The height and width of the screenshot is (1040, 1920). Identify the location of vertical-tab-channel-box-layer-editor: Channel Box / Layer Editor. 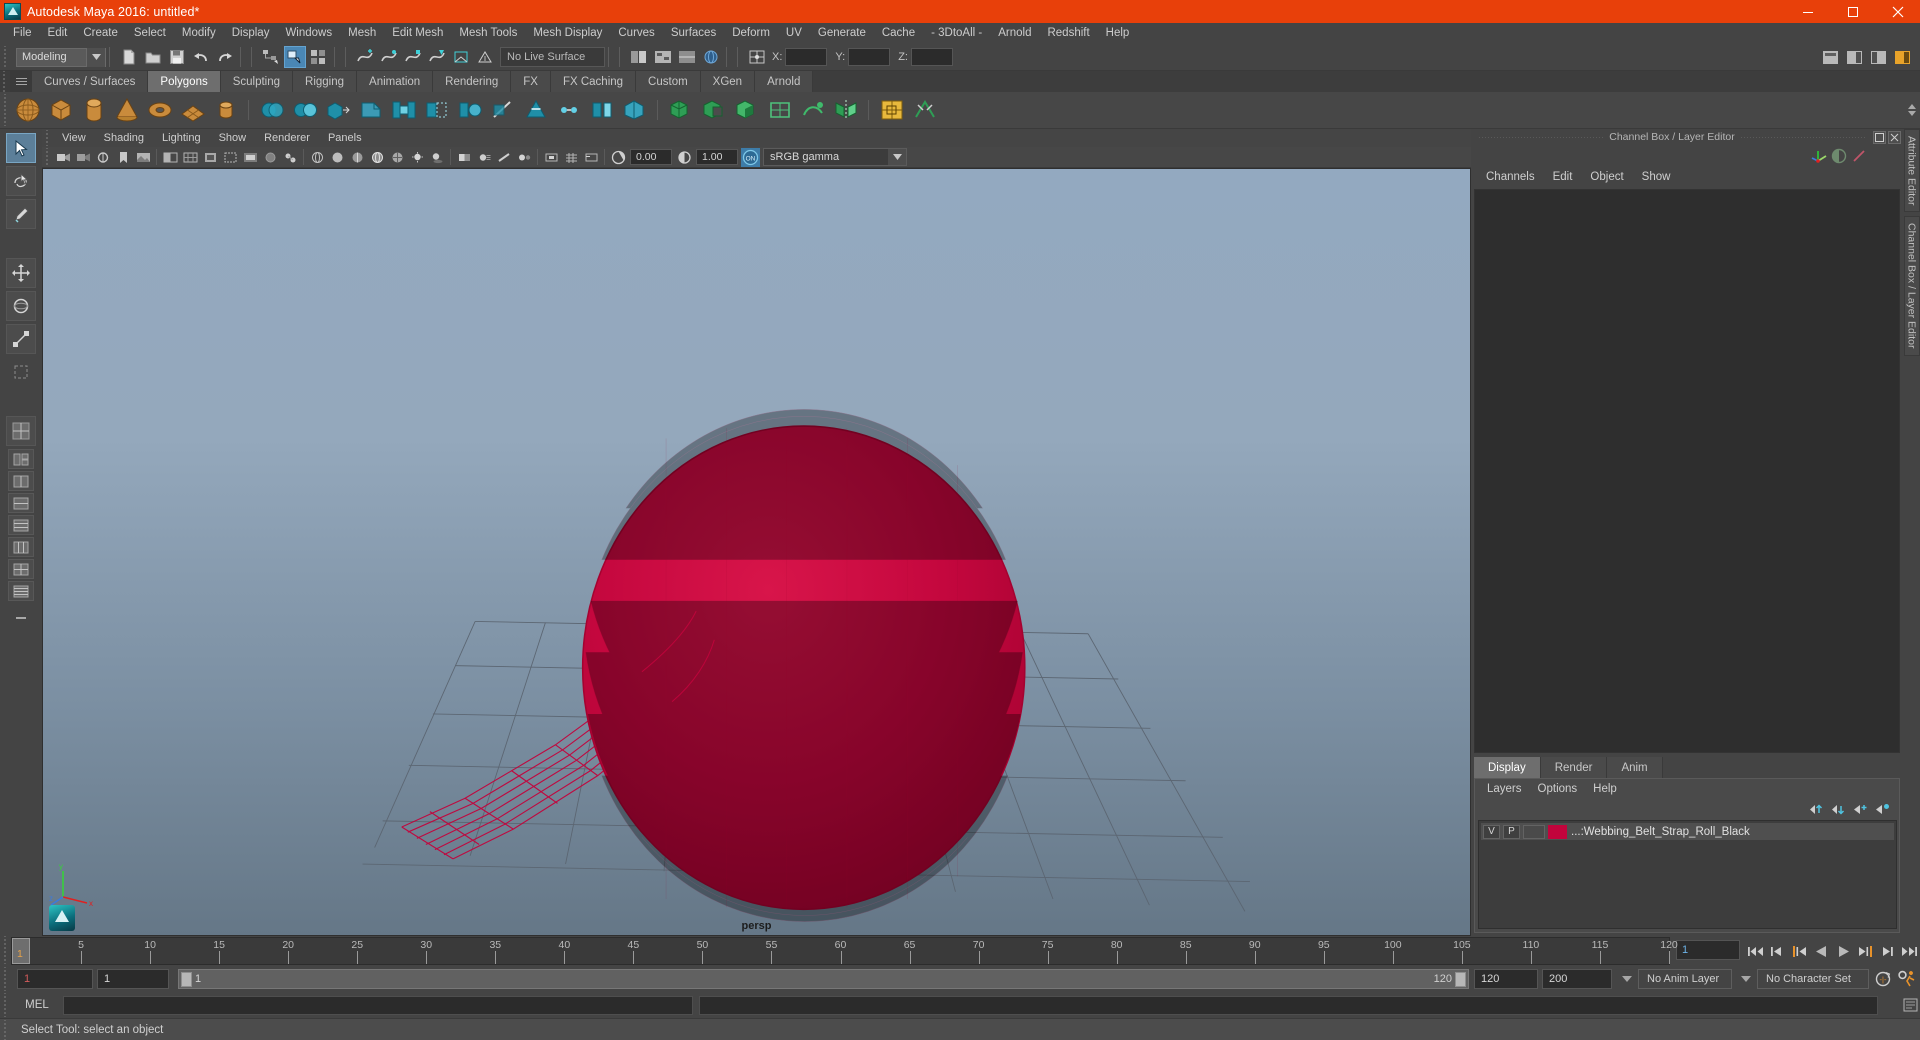
(1911, 286).